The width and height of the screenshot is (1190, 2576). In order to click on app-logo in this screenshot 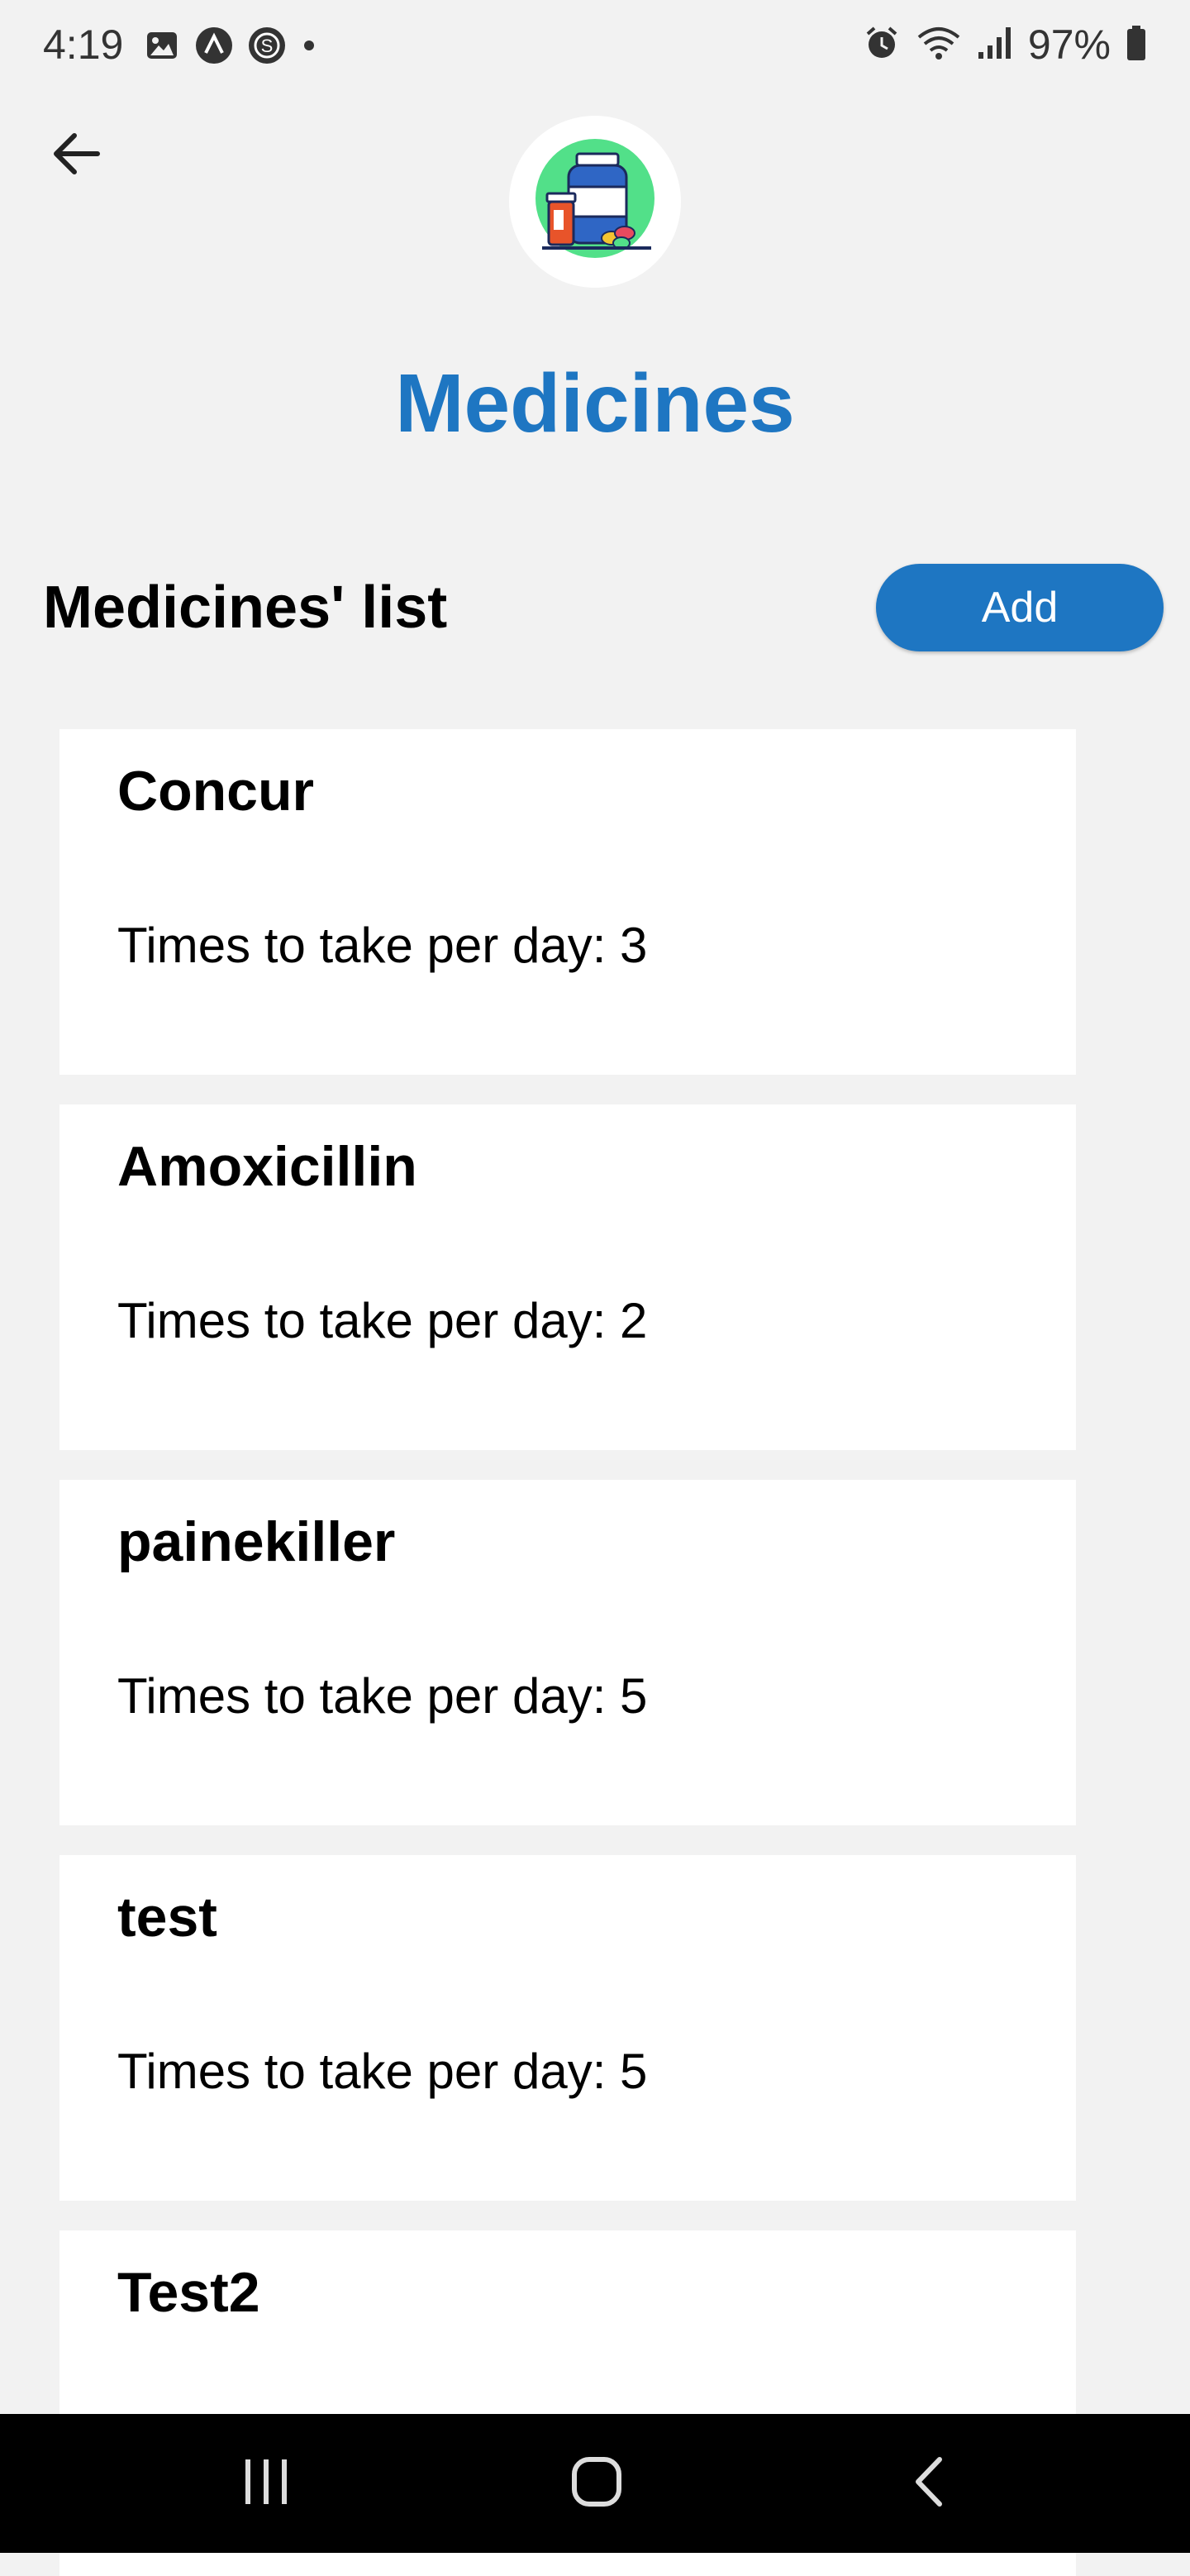, I will do `click(595, 202)`.